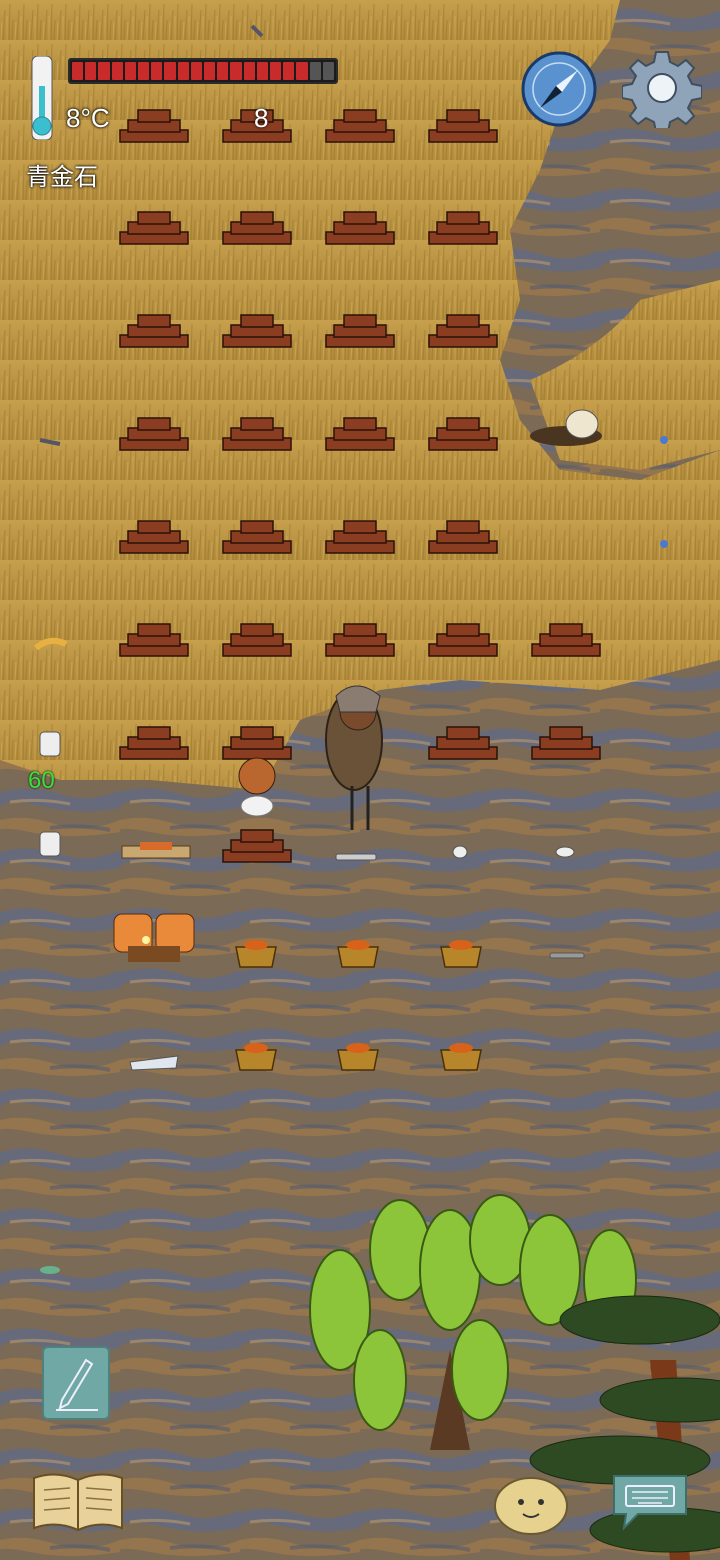  What do you see at coordinates (257, 787) in the screenshot?
I see `baby-character` at bounding box center [257, 787].